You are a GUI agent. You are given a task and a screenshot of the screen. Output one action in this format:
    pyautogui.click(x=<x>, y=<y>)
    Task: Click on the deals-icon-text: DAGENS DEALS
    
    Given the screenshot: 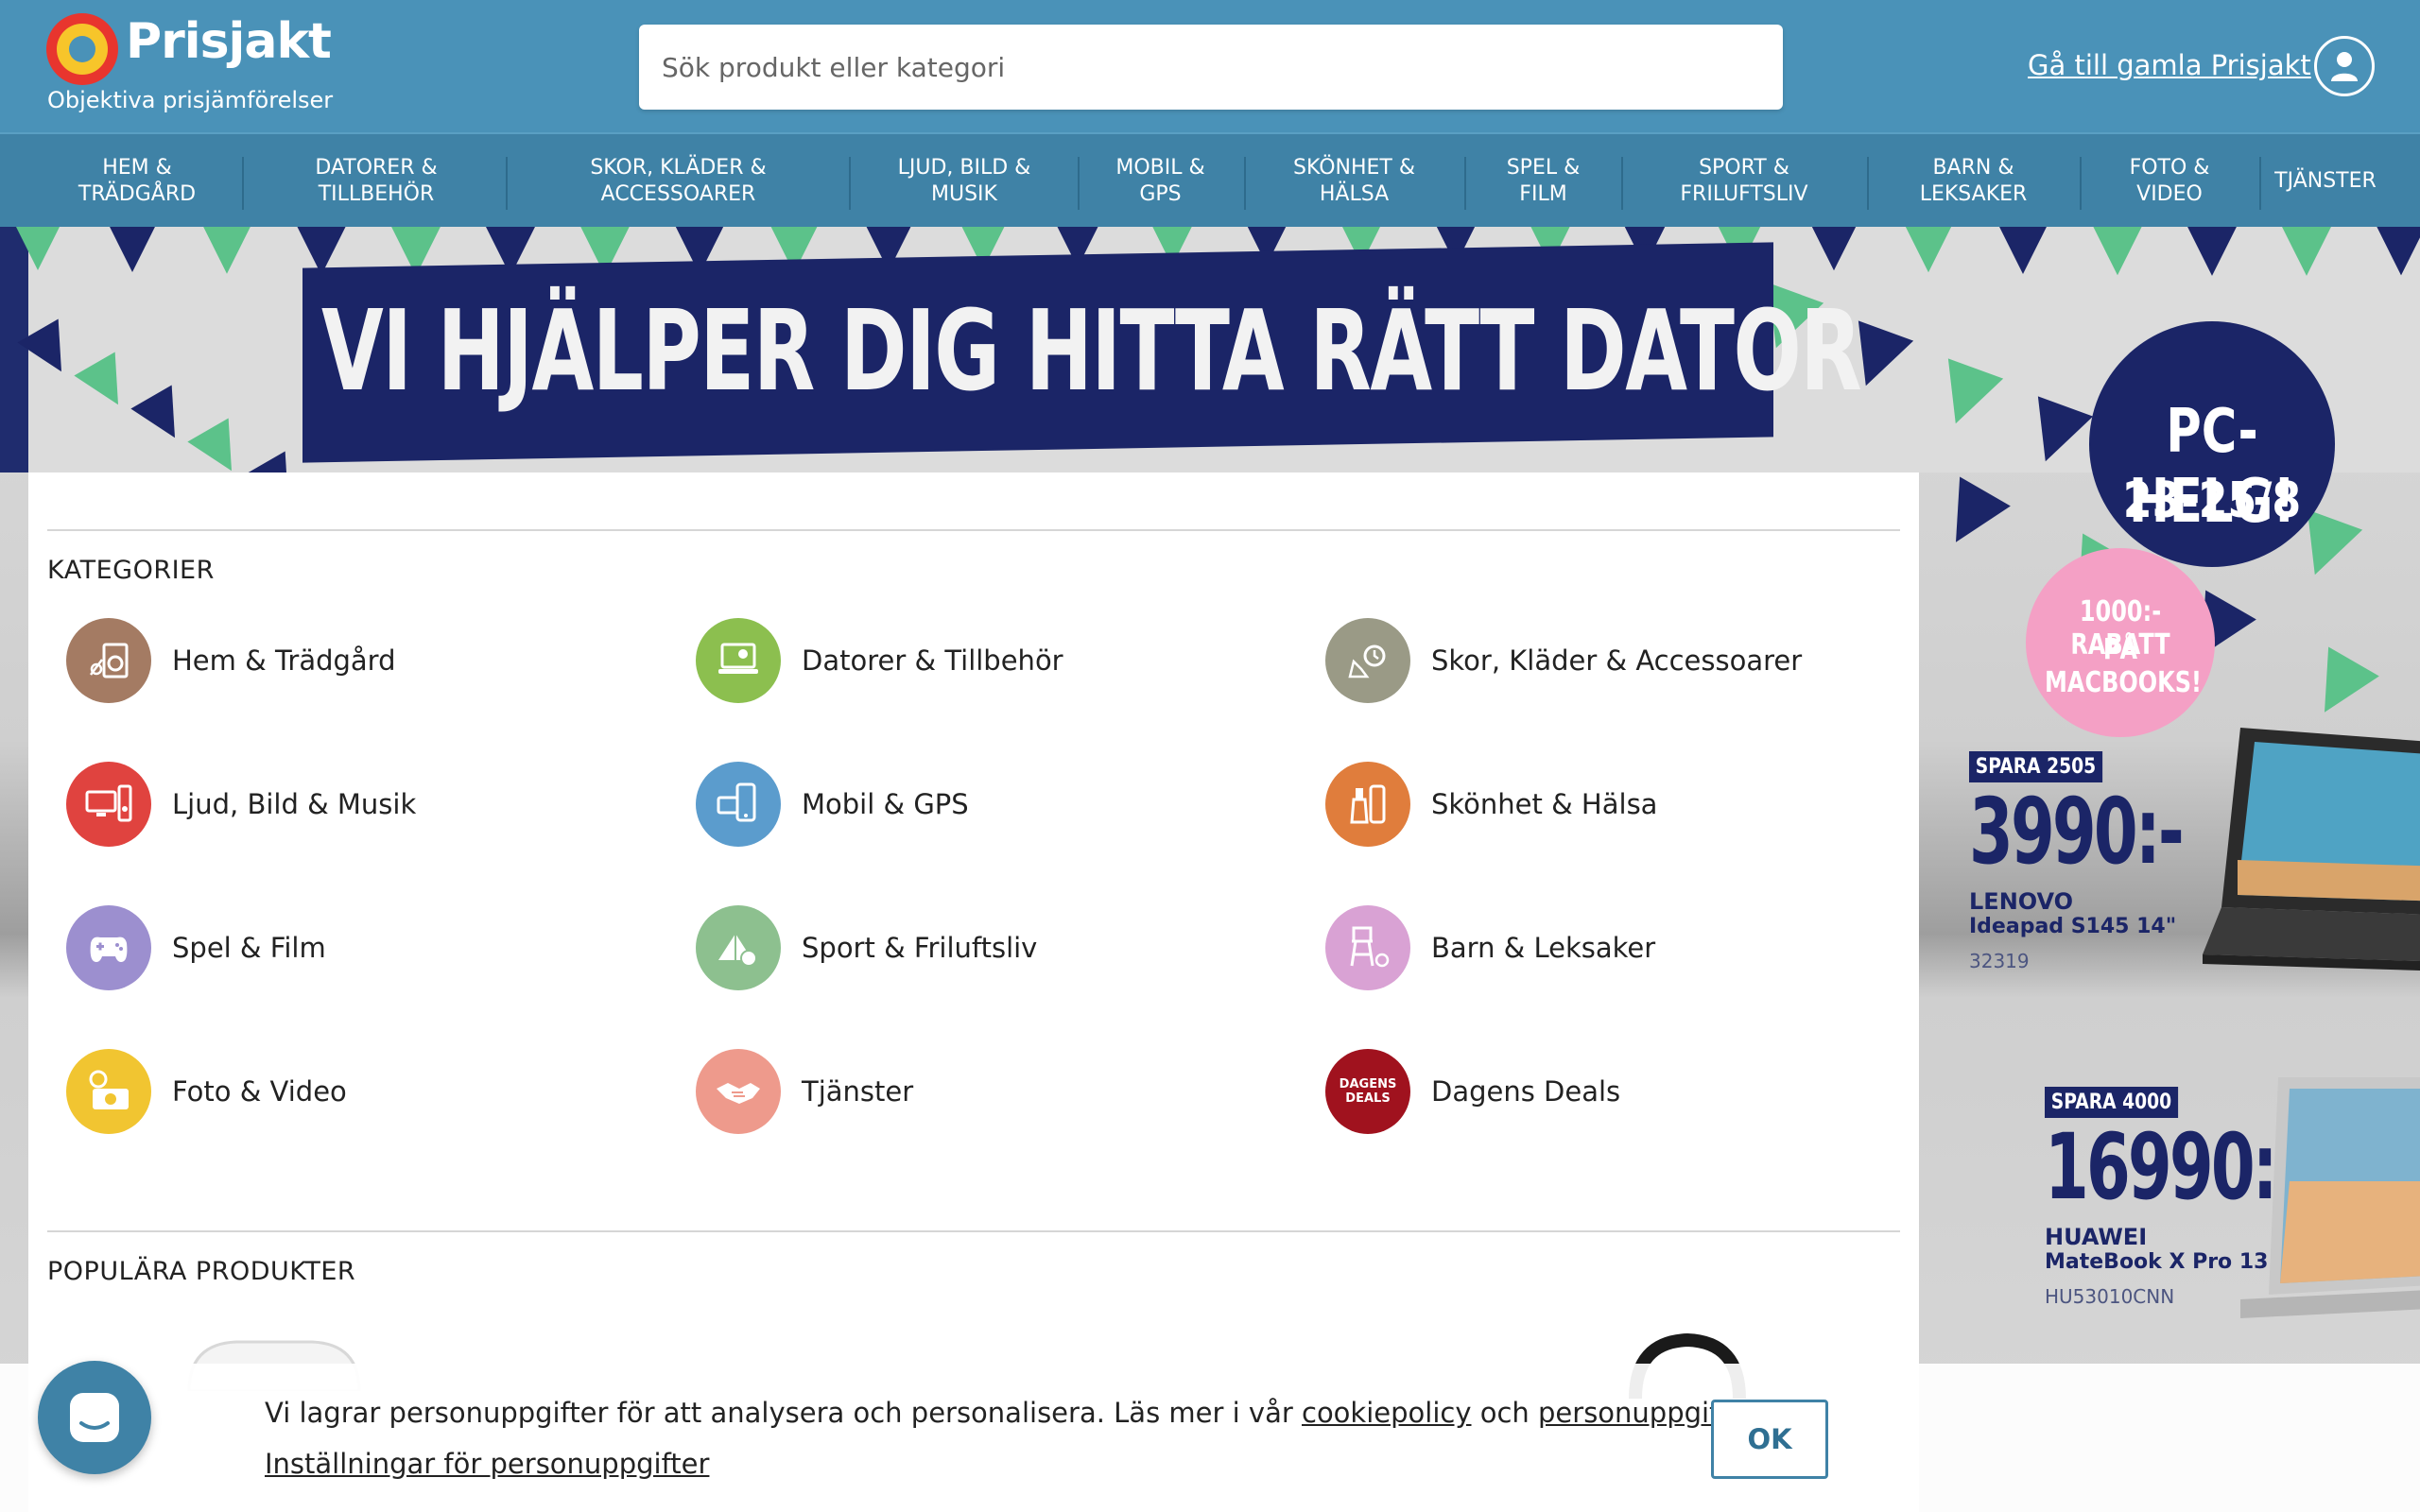 What is the action you would take?
    pyautogui.click(x=1368, y=1091)
    